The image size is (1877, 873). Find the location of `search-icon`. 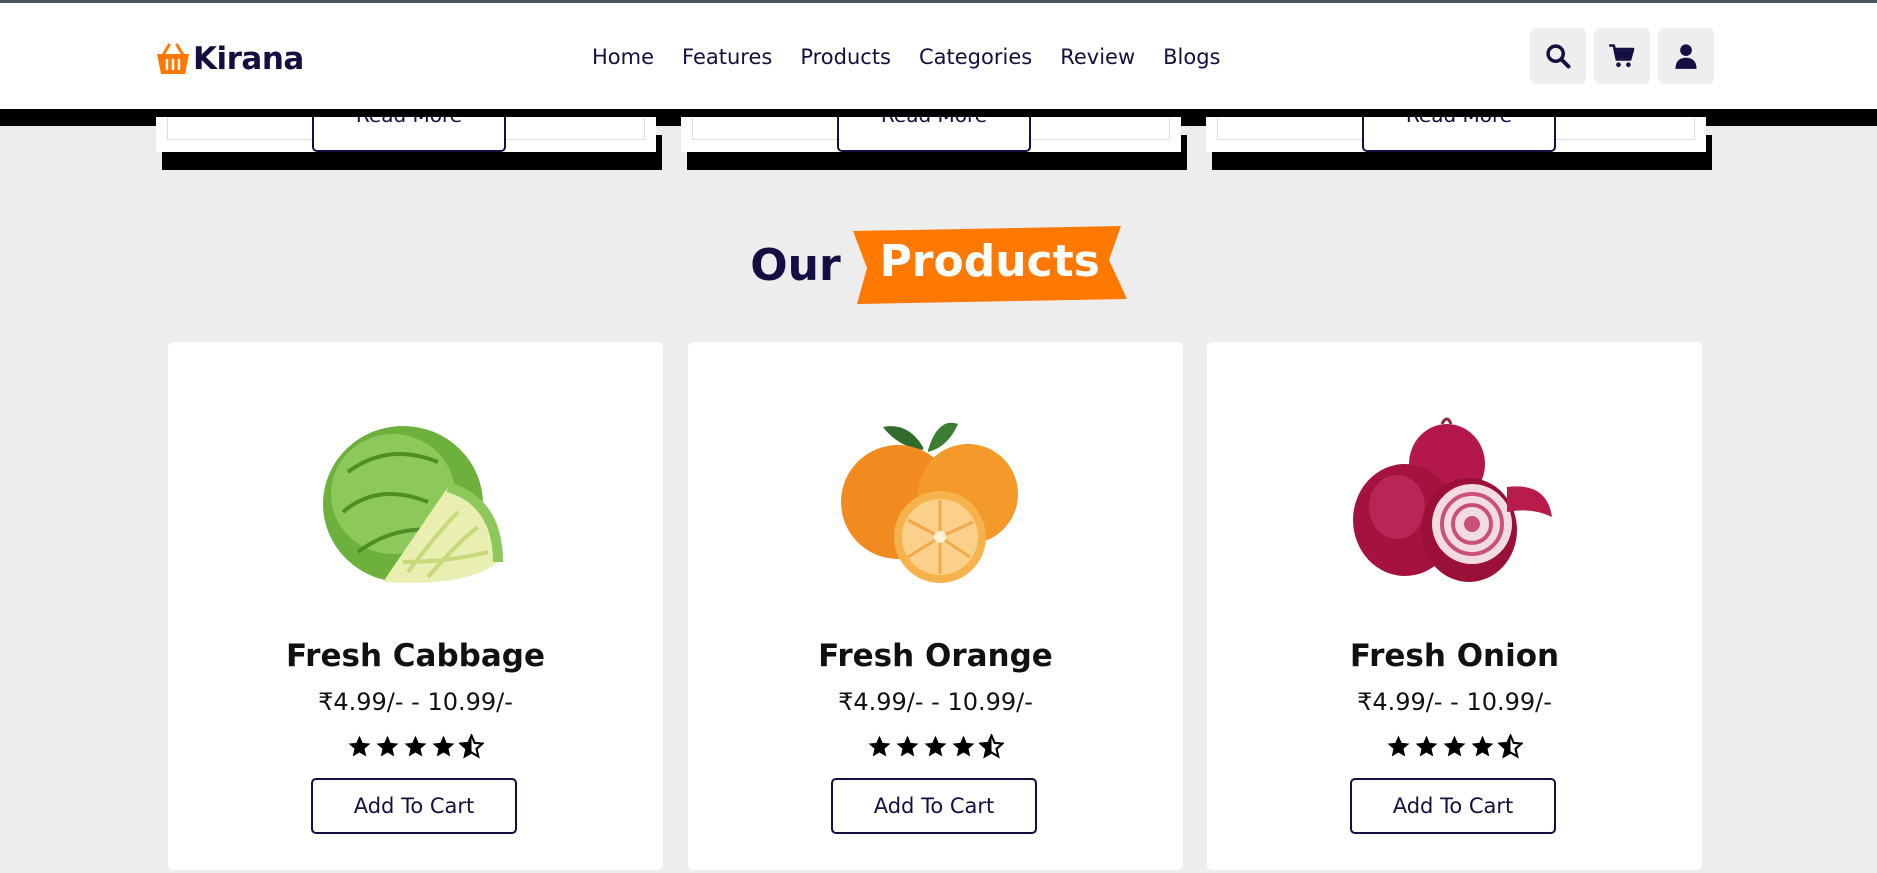

search-icon is located at coordinates (1558, 56).